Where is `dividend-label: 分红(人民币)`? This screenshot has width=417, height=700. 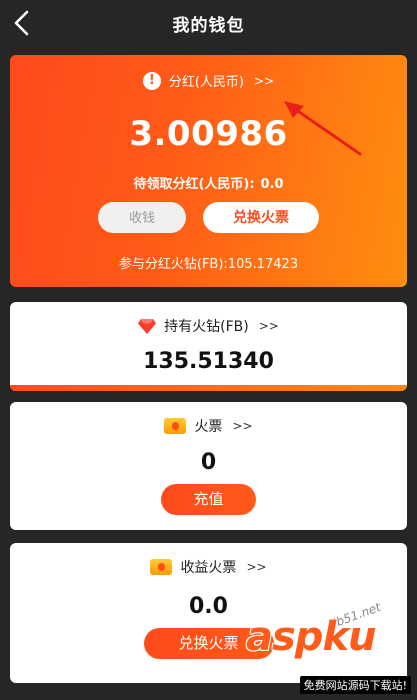
dividend-label: 分红(人民币) is located at coordinates (206, 82).